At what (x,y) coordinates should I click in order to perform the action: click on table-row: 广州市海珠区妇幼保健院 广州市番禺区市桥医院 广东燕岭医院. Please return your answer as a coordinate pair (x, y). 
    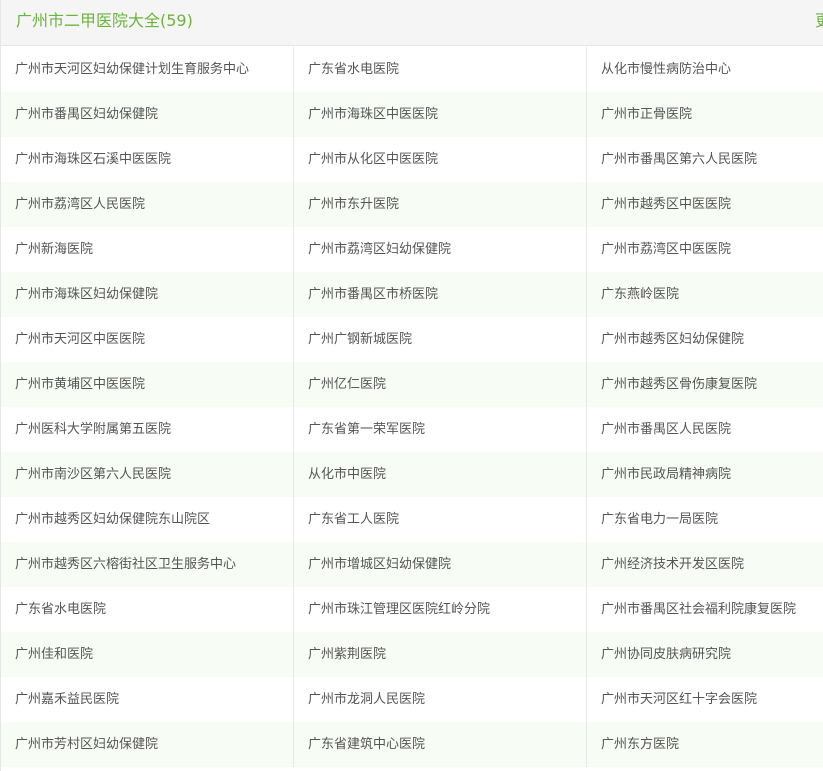
    Looking at the image, I should click on (412, 294).